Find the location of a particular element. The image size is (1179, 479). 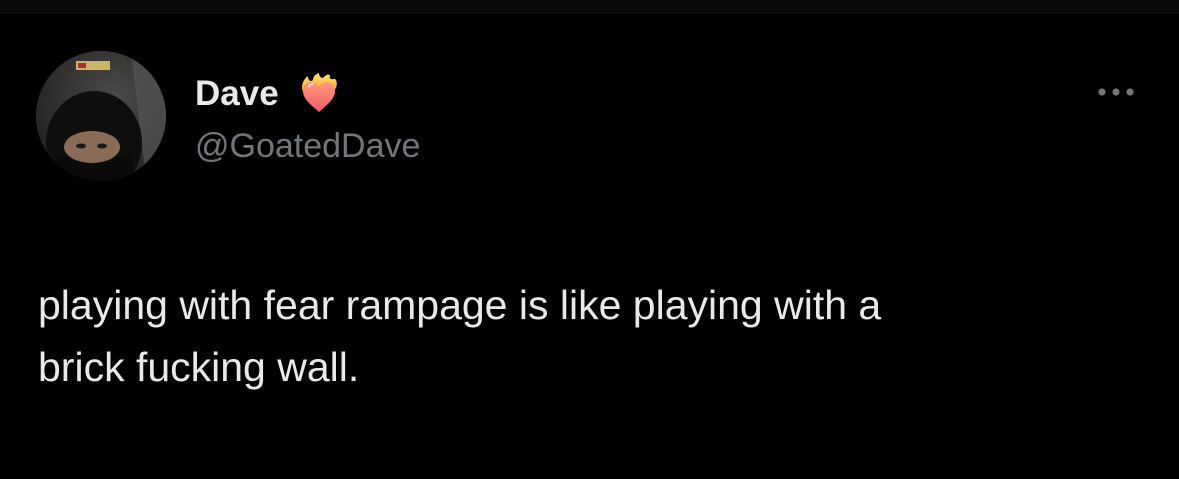

more-options-button is located at coordinates (1116, 92).